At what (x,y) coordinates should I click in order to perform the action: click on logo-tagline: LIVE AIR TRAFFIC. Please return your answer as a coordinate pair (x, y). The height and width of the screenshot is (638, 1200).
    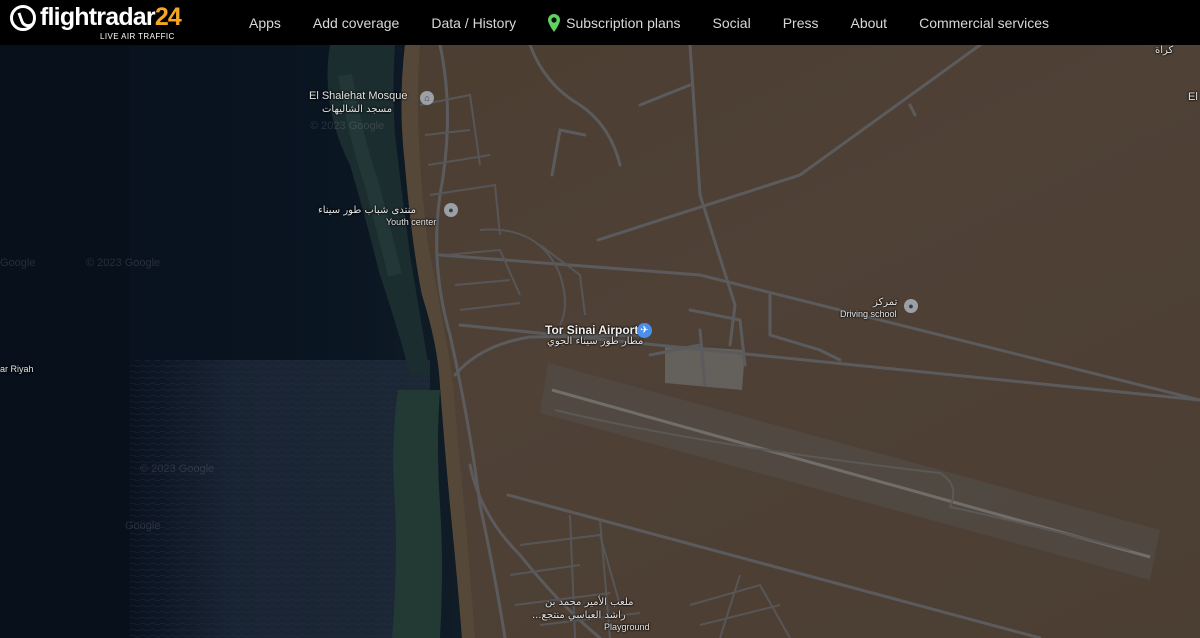
    Looking at the image, I should click on (137, 36).